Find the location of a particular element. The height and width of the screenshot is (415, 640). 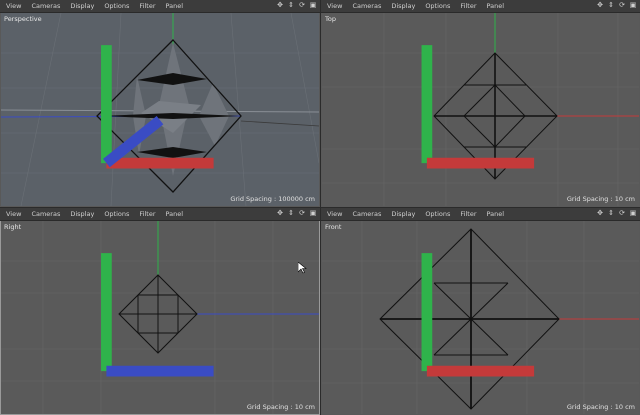

mouse-cursor-icon is located at coordinates (302, 268).